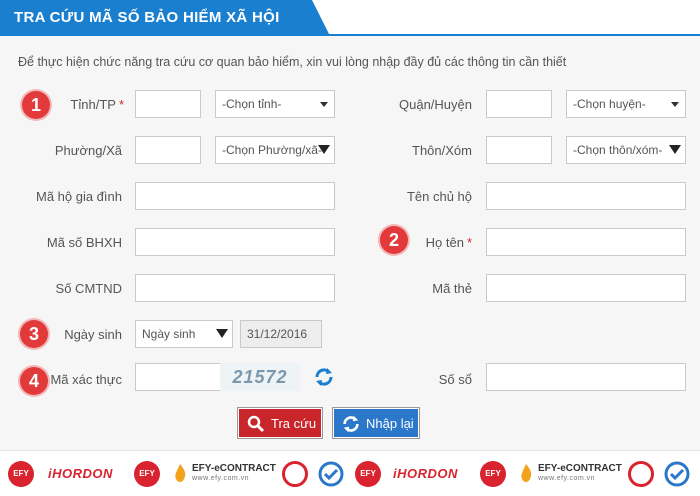 This screenshot has width=700, height=496. I want to click on thon-code-input, so click(519, 150).